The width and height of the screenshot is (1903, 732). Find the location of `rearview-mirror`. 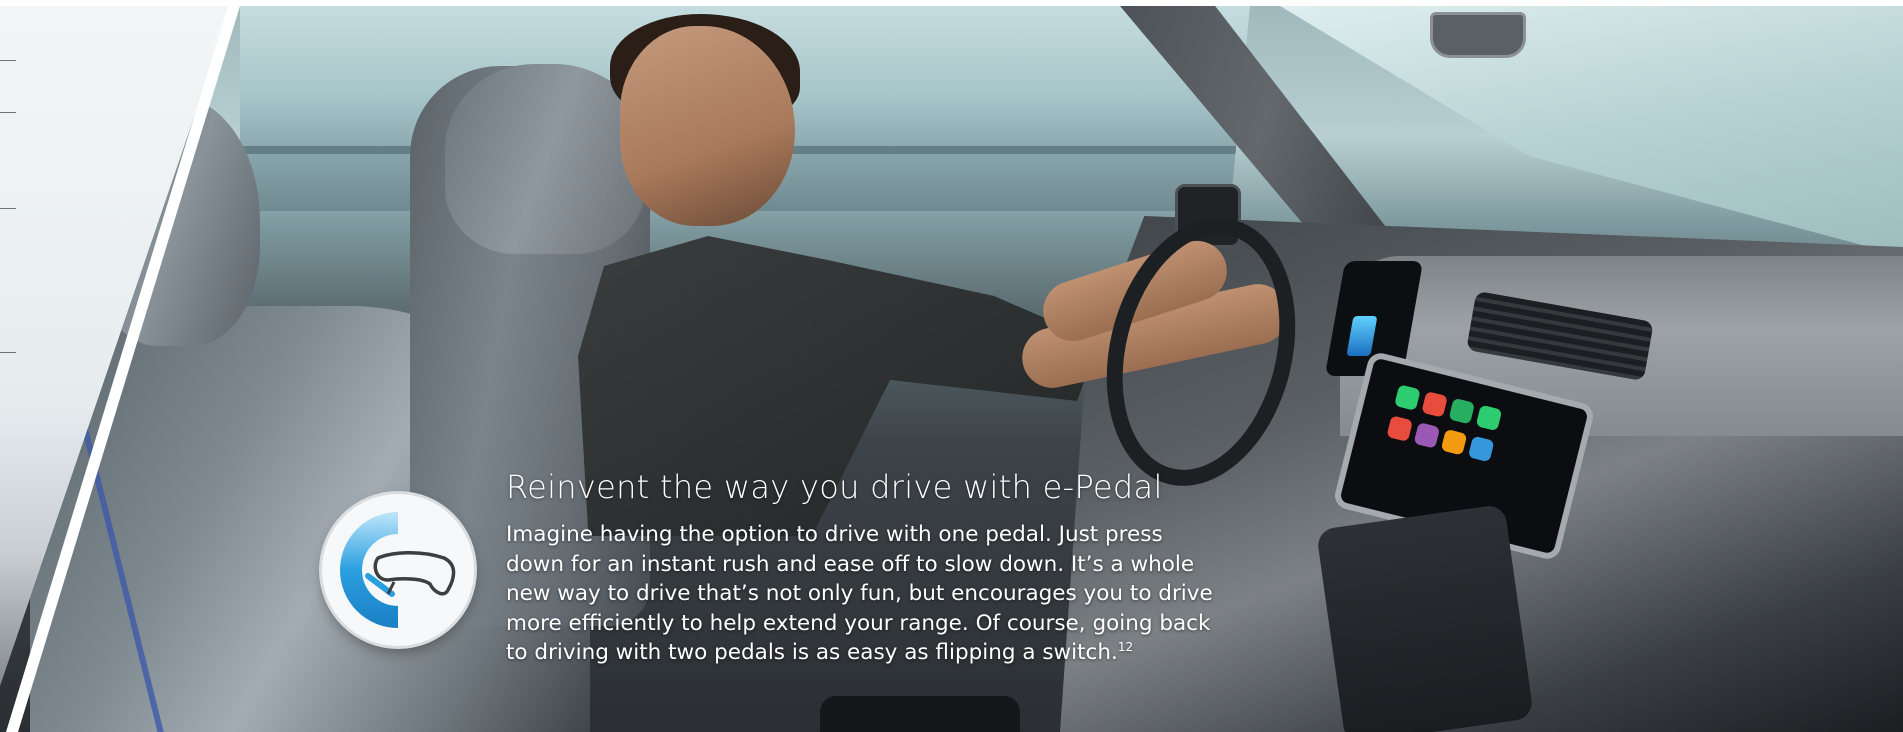

rearview-mirror is located at coordinates (1478, 35).